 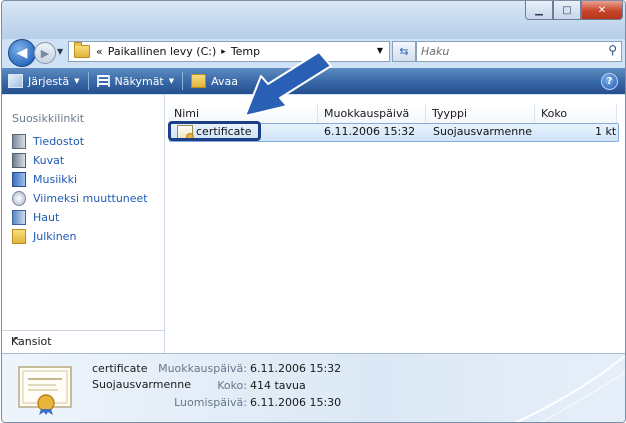 I want to click on command-bar: Järjestä ▼ Näkymät ▼ Avaa ?, so click(x=313, y=81).